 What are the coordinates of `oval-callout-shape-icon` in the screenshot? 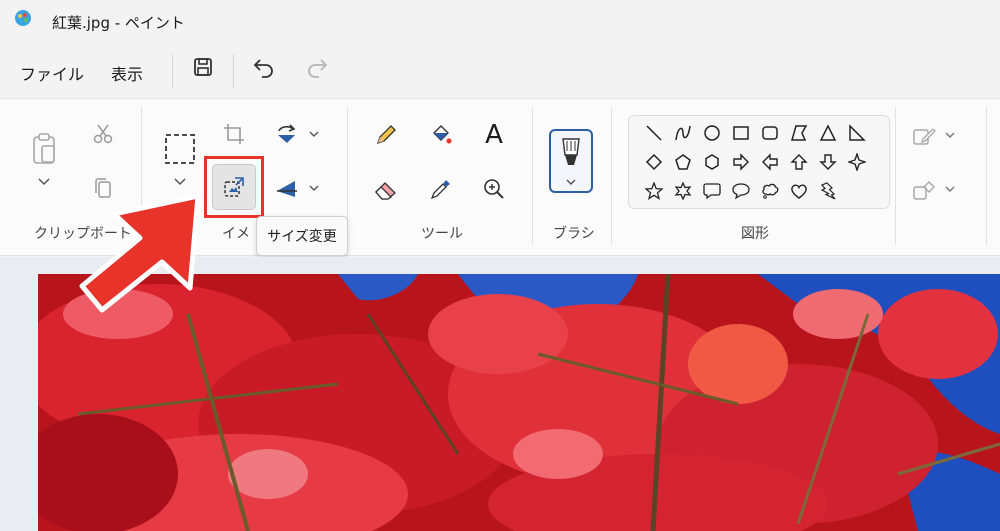 It's located at (741, 191).